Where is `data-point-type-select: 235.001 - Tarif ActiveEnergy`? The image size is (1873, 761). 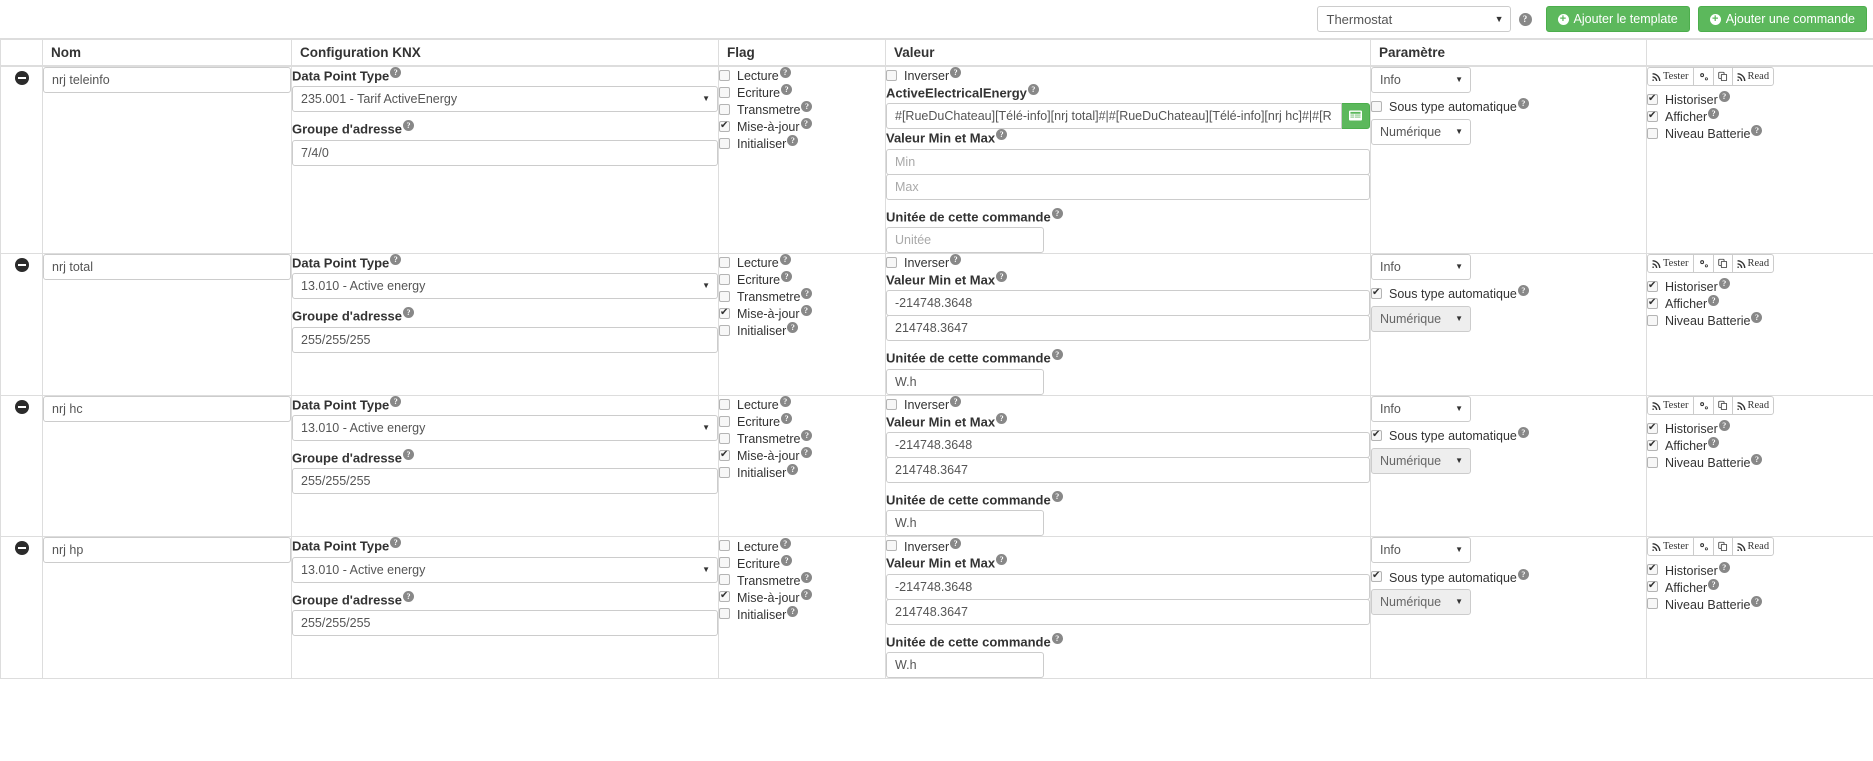 data-point-type-select: 235.001 - Tarif ActiveEnergy is located at coordinates (505, 99).